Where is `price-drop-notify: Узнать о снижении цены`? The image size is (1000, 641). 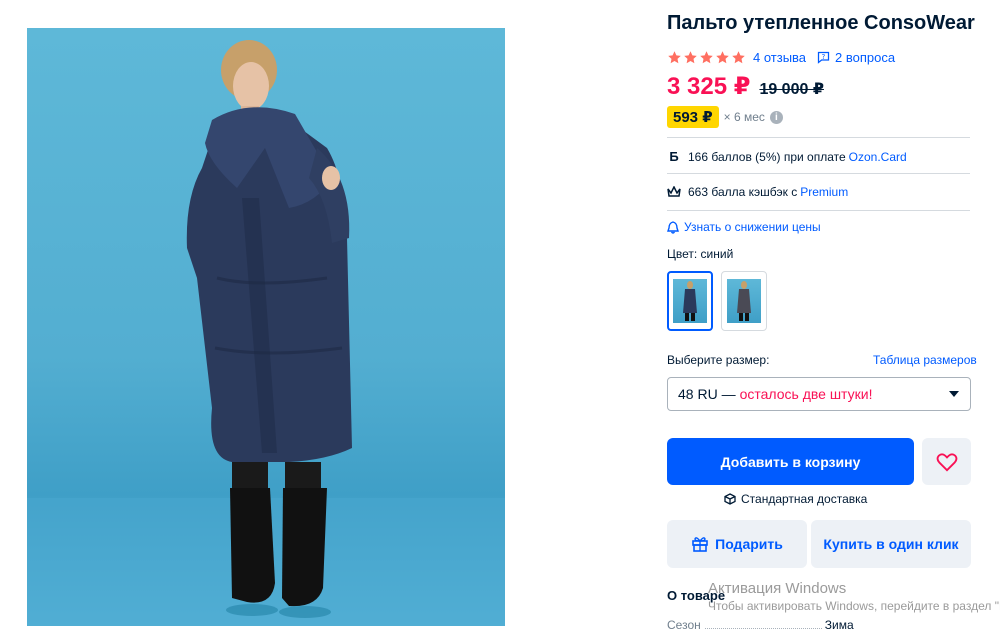 price-drop-notify: Узнать о снижении цены is located at coordinates (744, 227).